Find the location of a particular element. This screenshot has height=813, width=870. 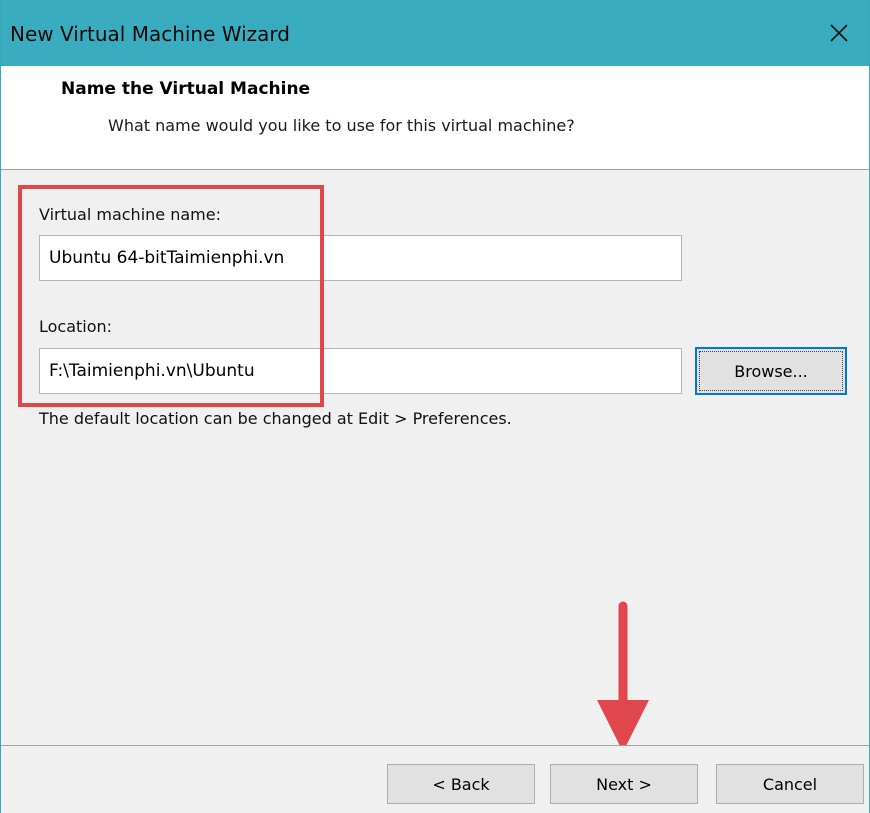

next-button: Next > is located at coordinates (624, 784).